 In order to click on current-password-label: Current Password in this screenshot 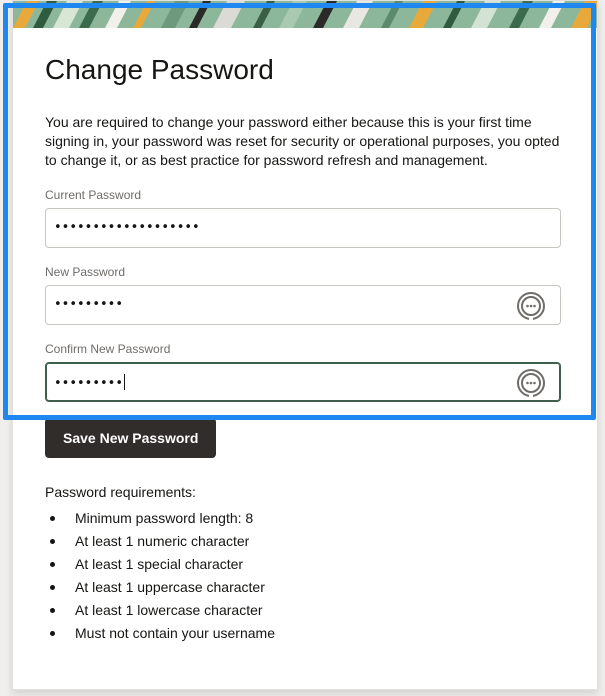, I will do `click(93, 195)`.